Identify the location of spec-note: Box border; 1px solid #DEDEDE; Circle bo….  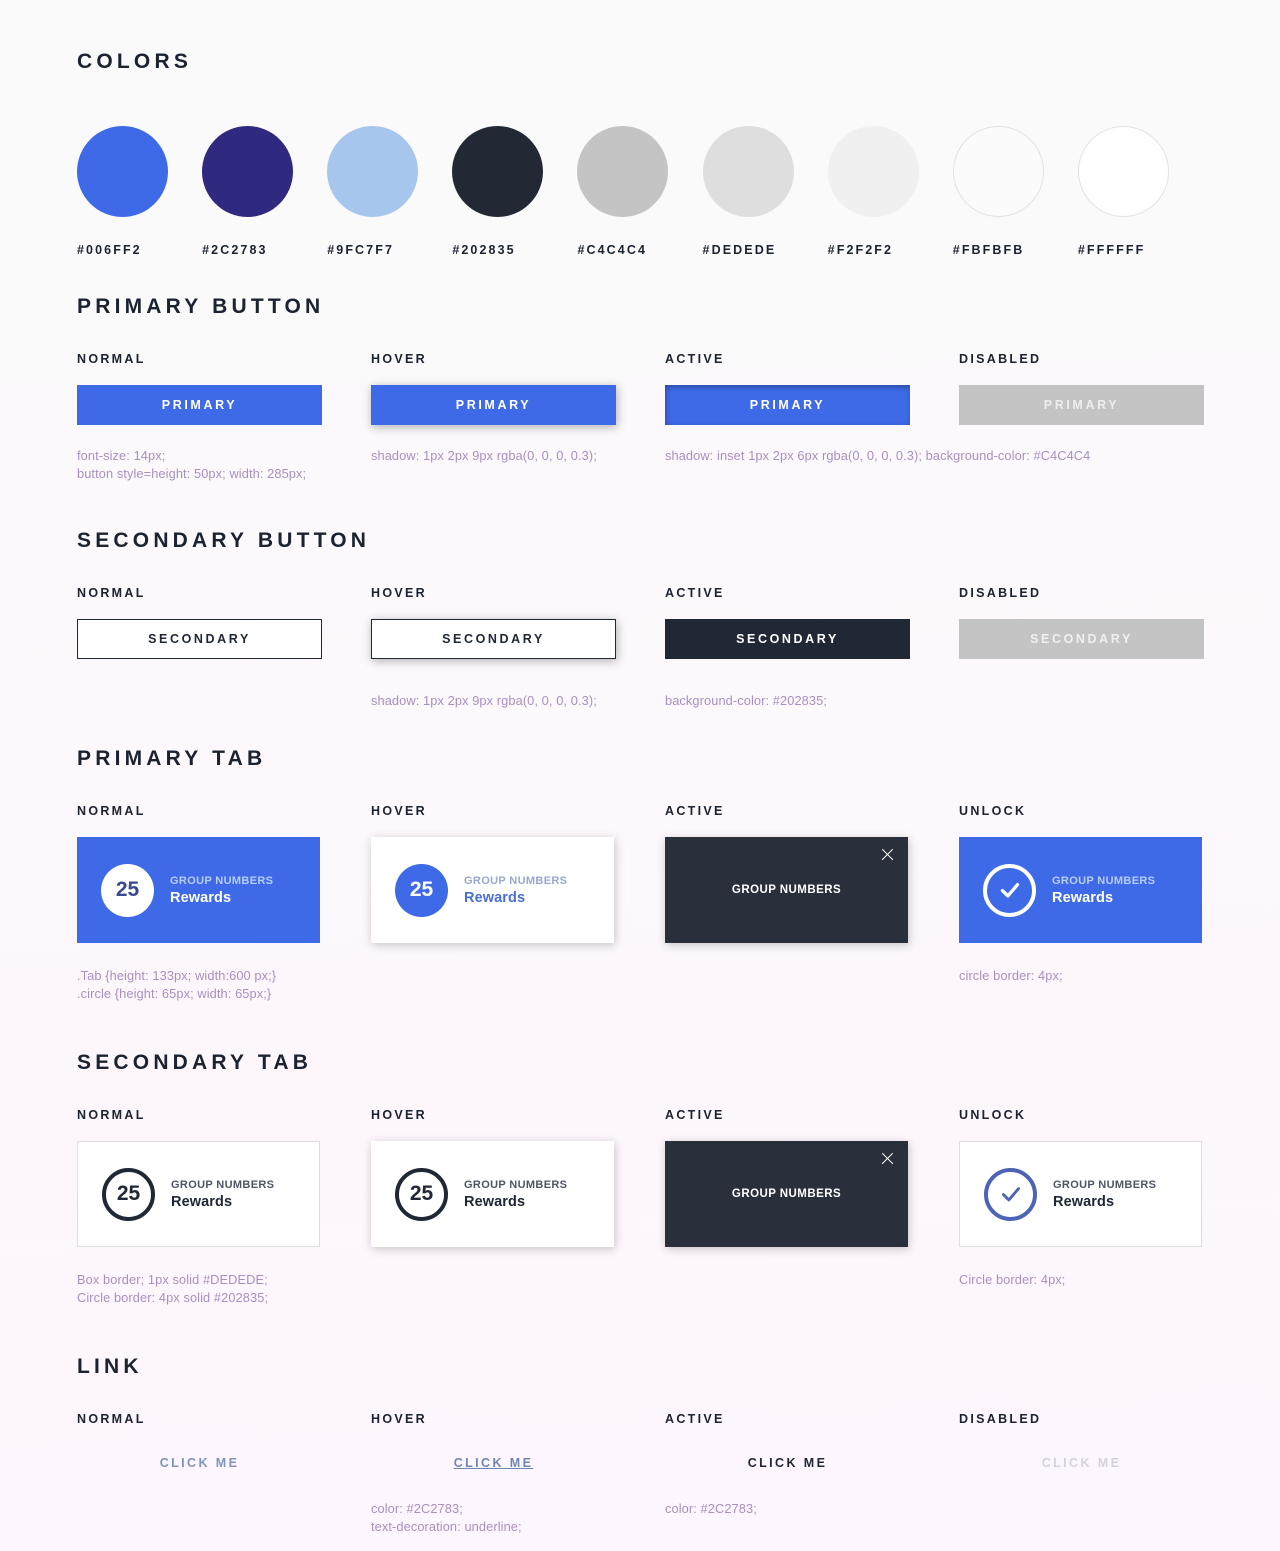
(173, 1288).